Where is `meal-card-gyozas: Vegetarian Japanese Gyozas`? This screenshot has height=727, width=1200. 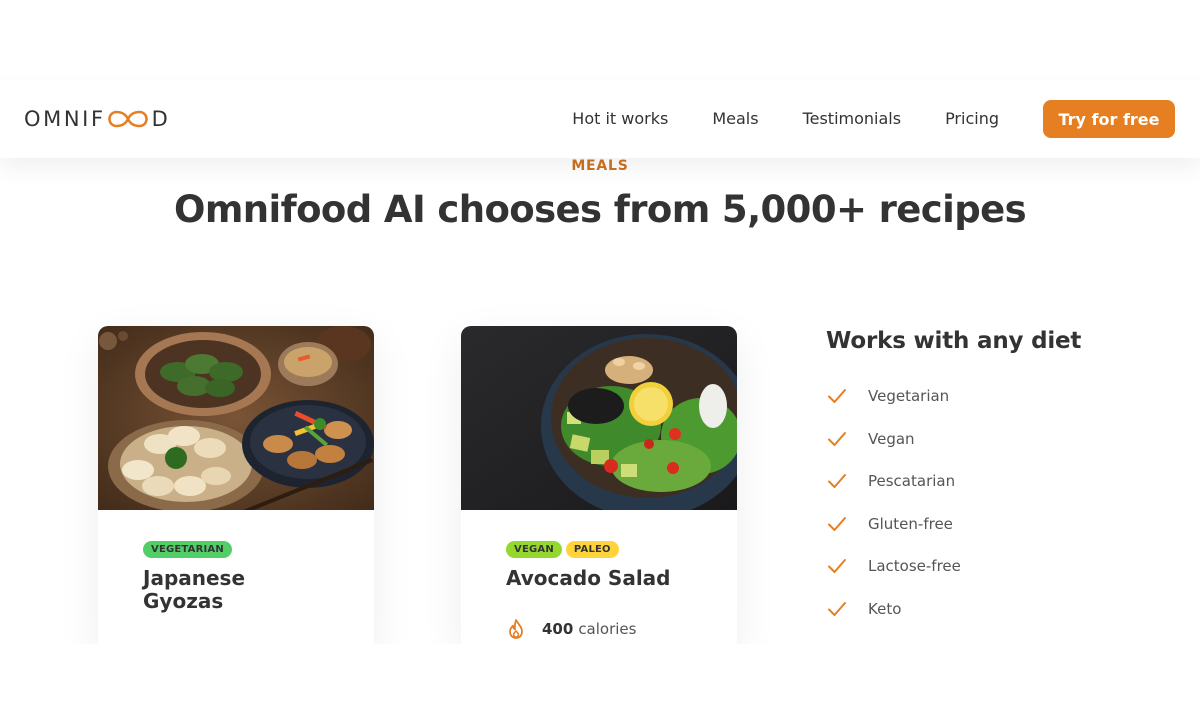 meal-card-gyozas: Vegetarian Japanese Gyozas is located at coordinates (236, 486).